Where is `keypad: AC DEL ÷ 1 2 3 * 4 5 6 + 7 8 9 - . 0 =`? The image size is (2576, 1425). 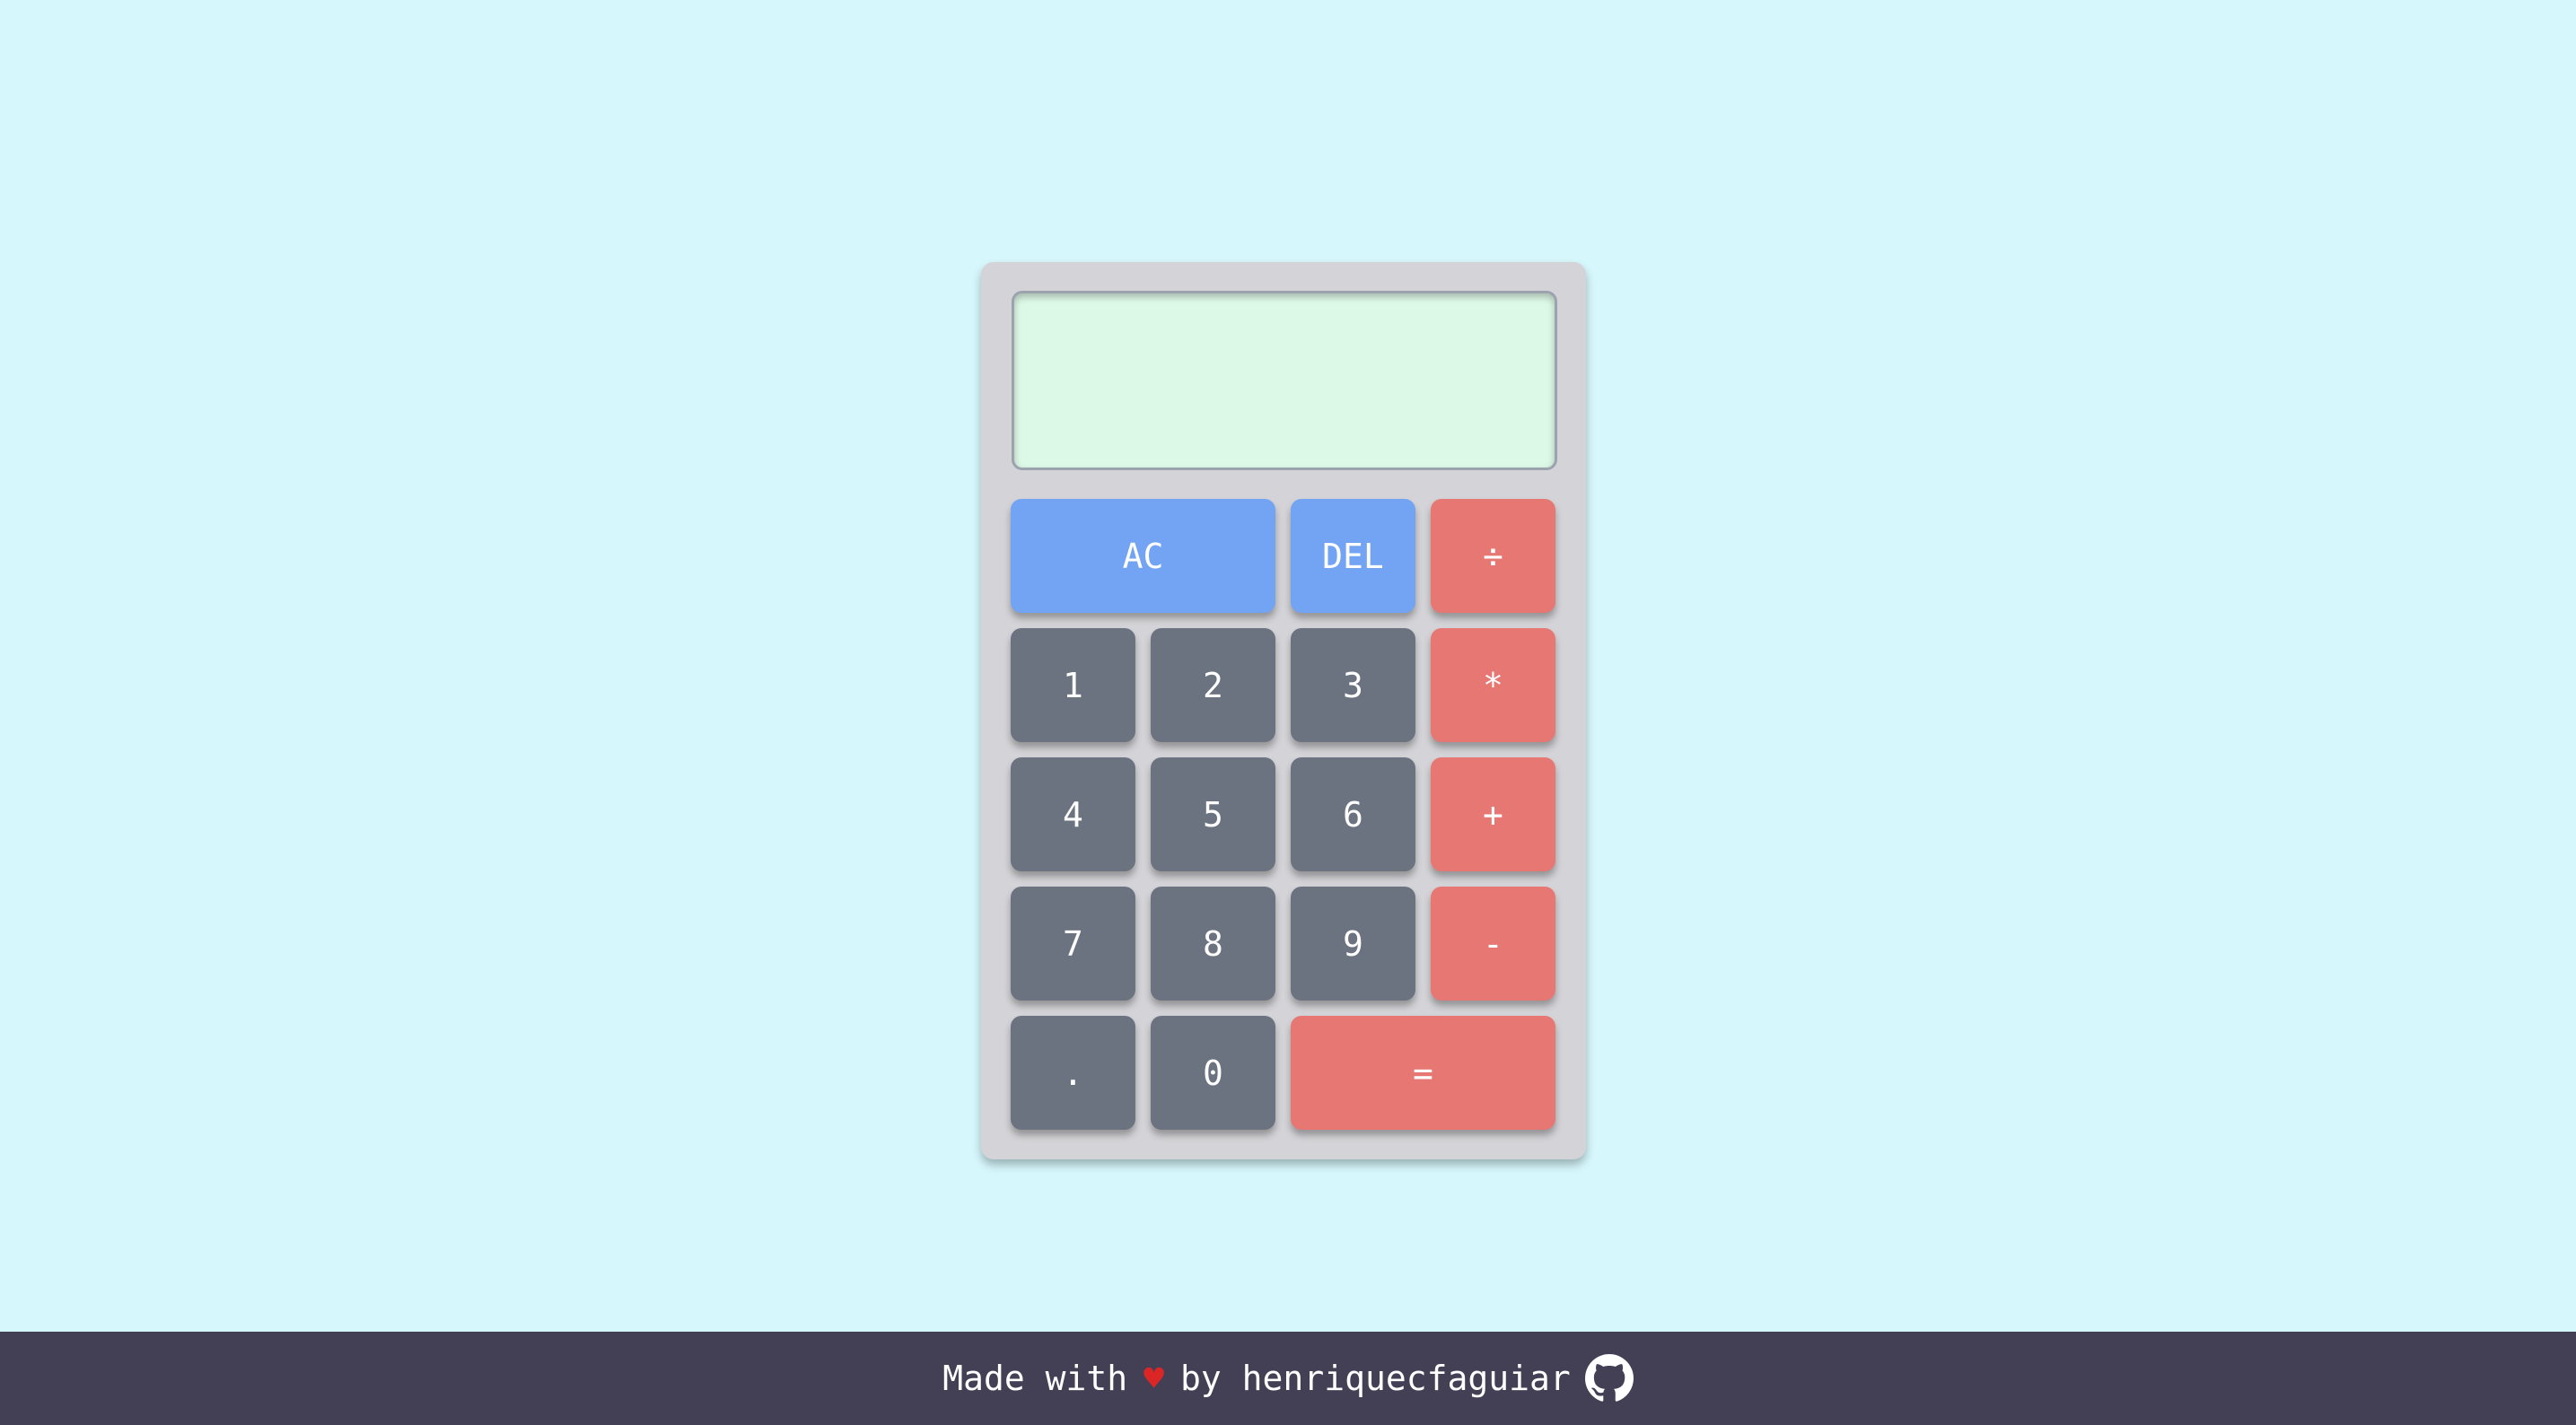 keypad: AC DEL ÷ 1 2 3 * 4 5 6 + 7 8 9 - . 0 = is located at coordinates (1283, 815).